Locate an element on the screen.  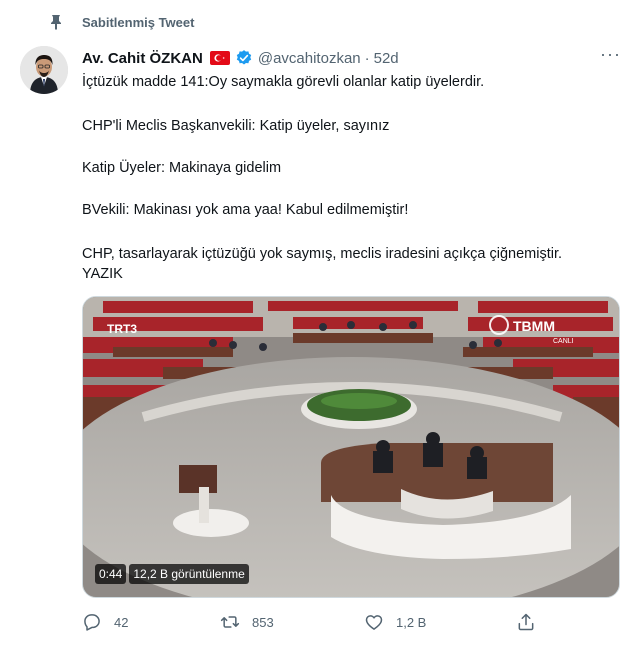
tweet-header: Av. Cahit ÖZKAN @avcahitozkan · 52d ··· is located at coordinates (351, 57).